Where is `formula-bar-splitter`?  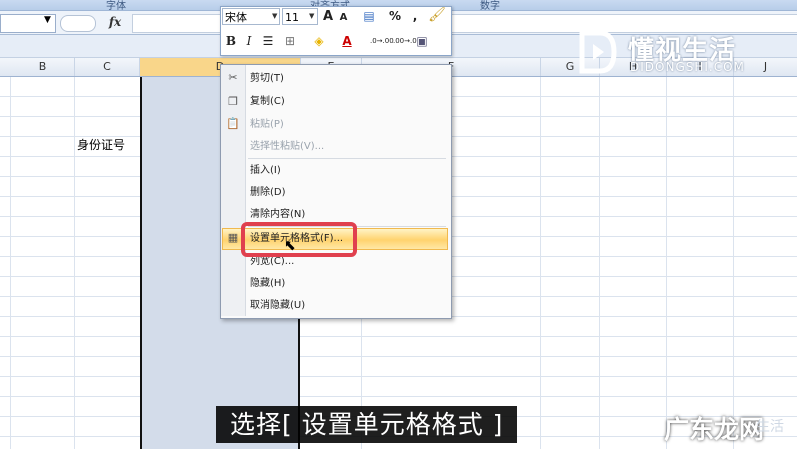
formula-bar-splitter is located at coordinates (78, 23).